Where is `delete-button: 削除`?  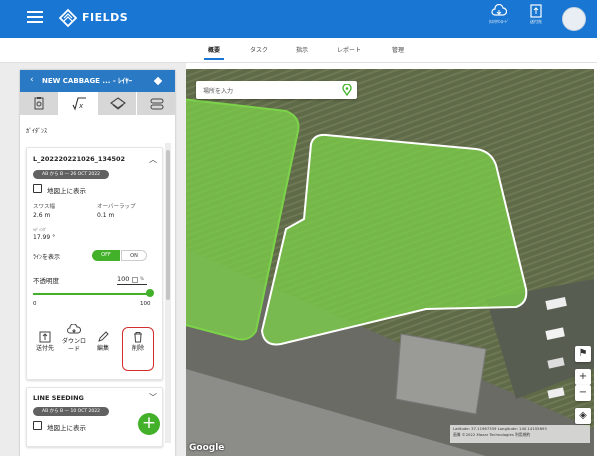
delete-button: 削除 is located at coordinates (138, 342).